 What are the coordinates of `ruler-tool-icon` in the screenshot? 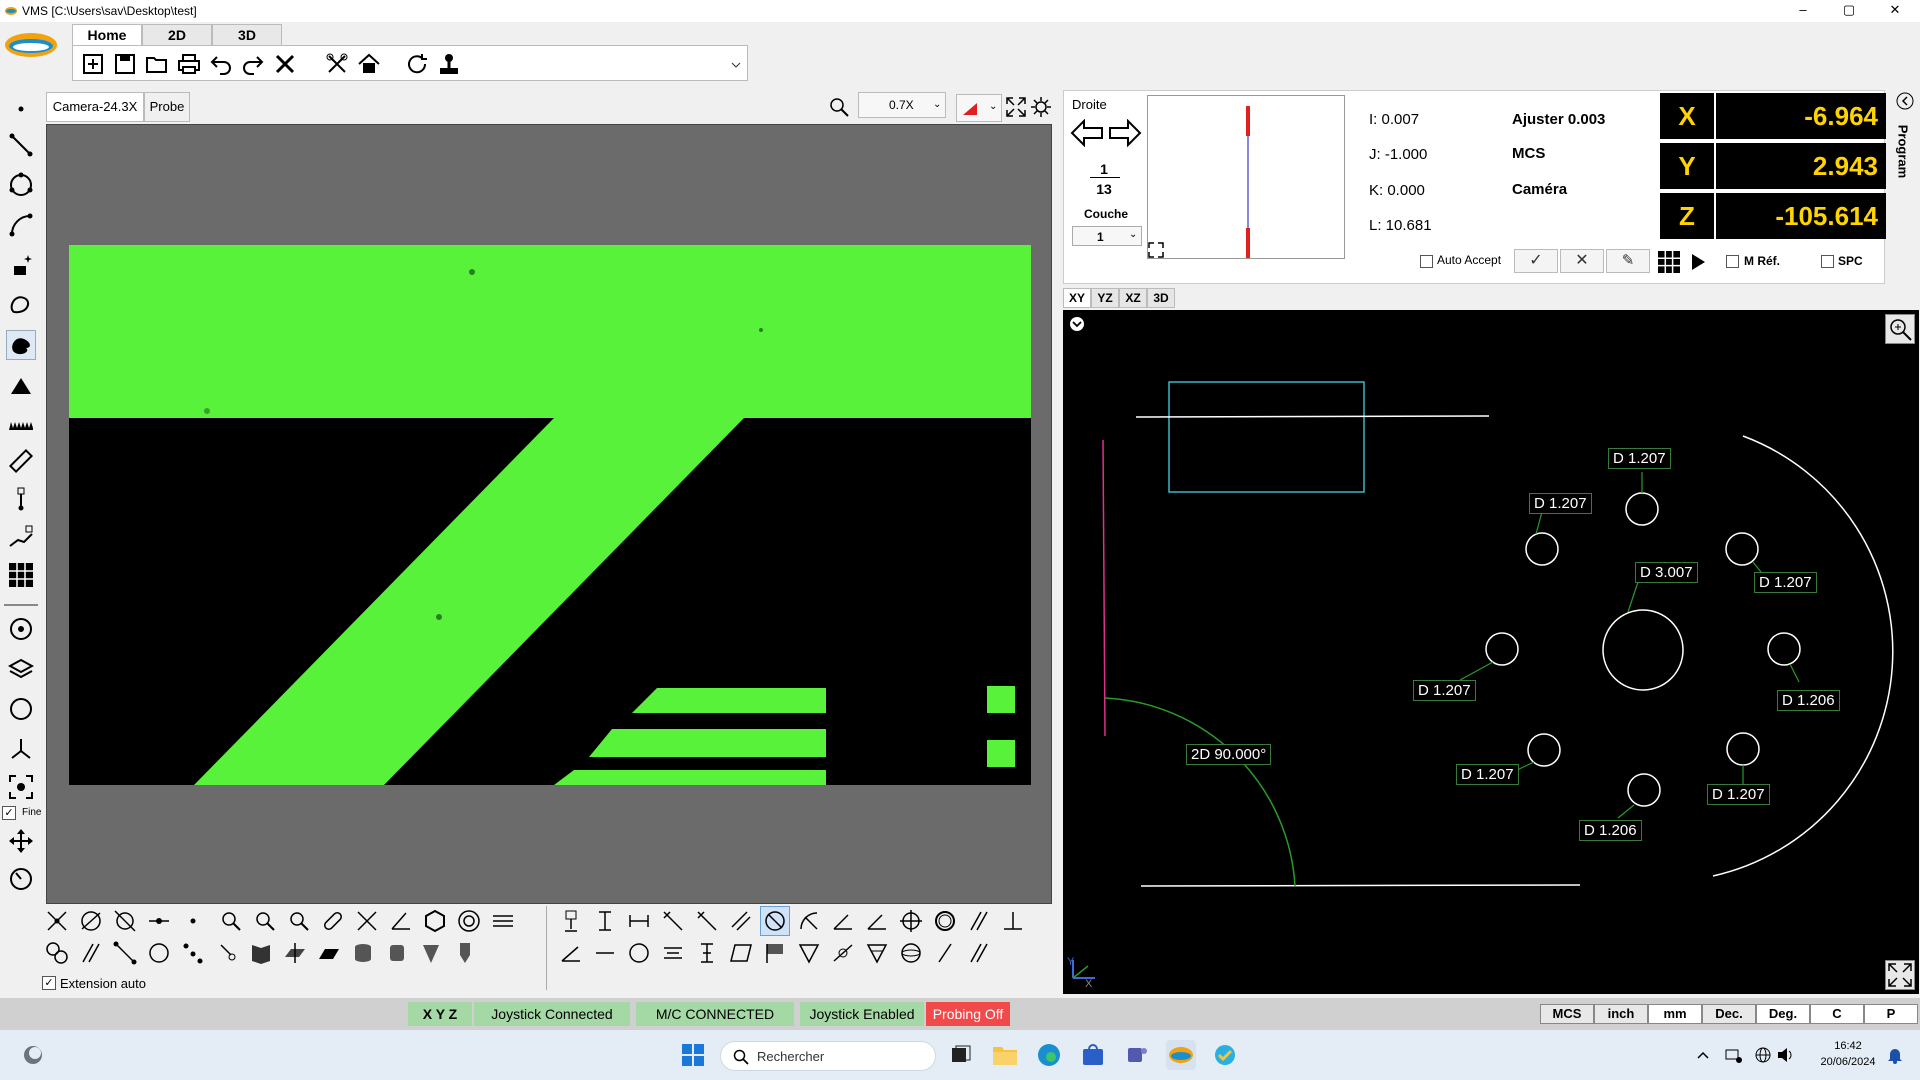 It's located at (21, 461).